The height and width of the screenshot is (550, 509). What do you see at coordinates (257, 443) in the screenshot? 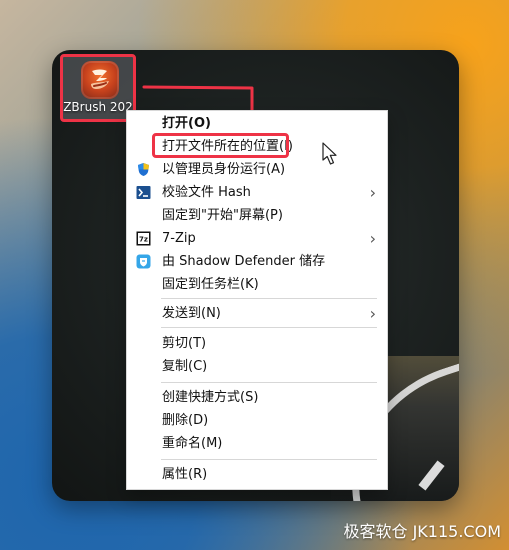
I see `menu-item-rename: 重命名(M)` at bounding box center [257, 443].